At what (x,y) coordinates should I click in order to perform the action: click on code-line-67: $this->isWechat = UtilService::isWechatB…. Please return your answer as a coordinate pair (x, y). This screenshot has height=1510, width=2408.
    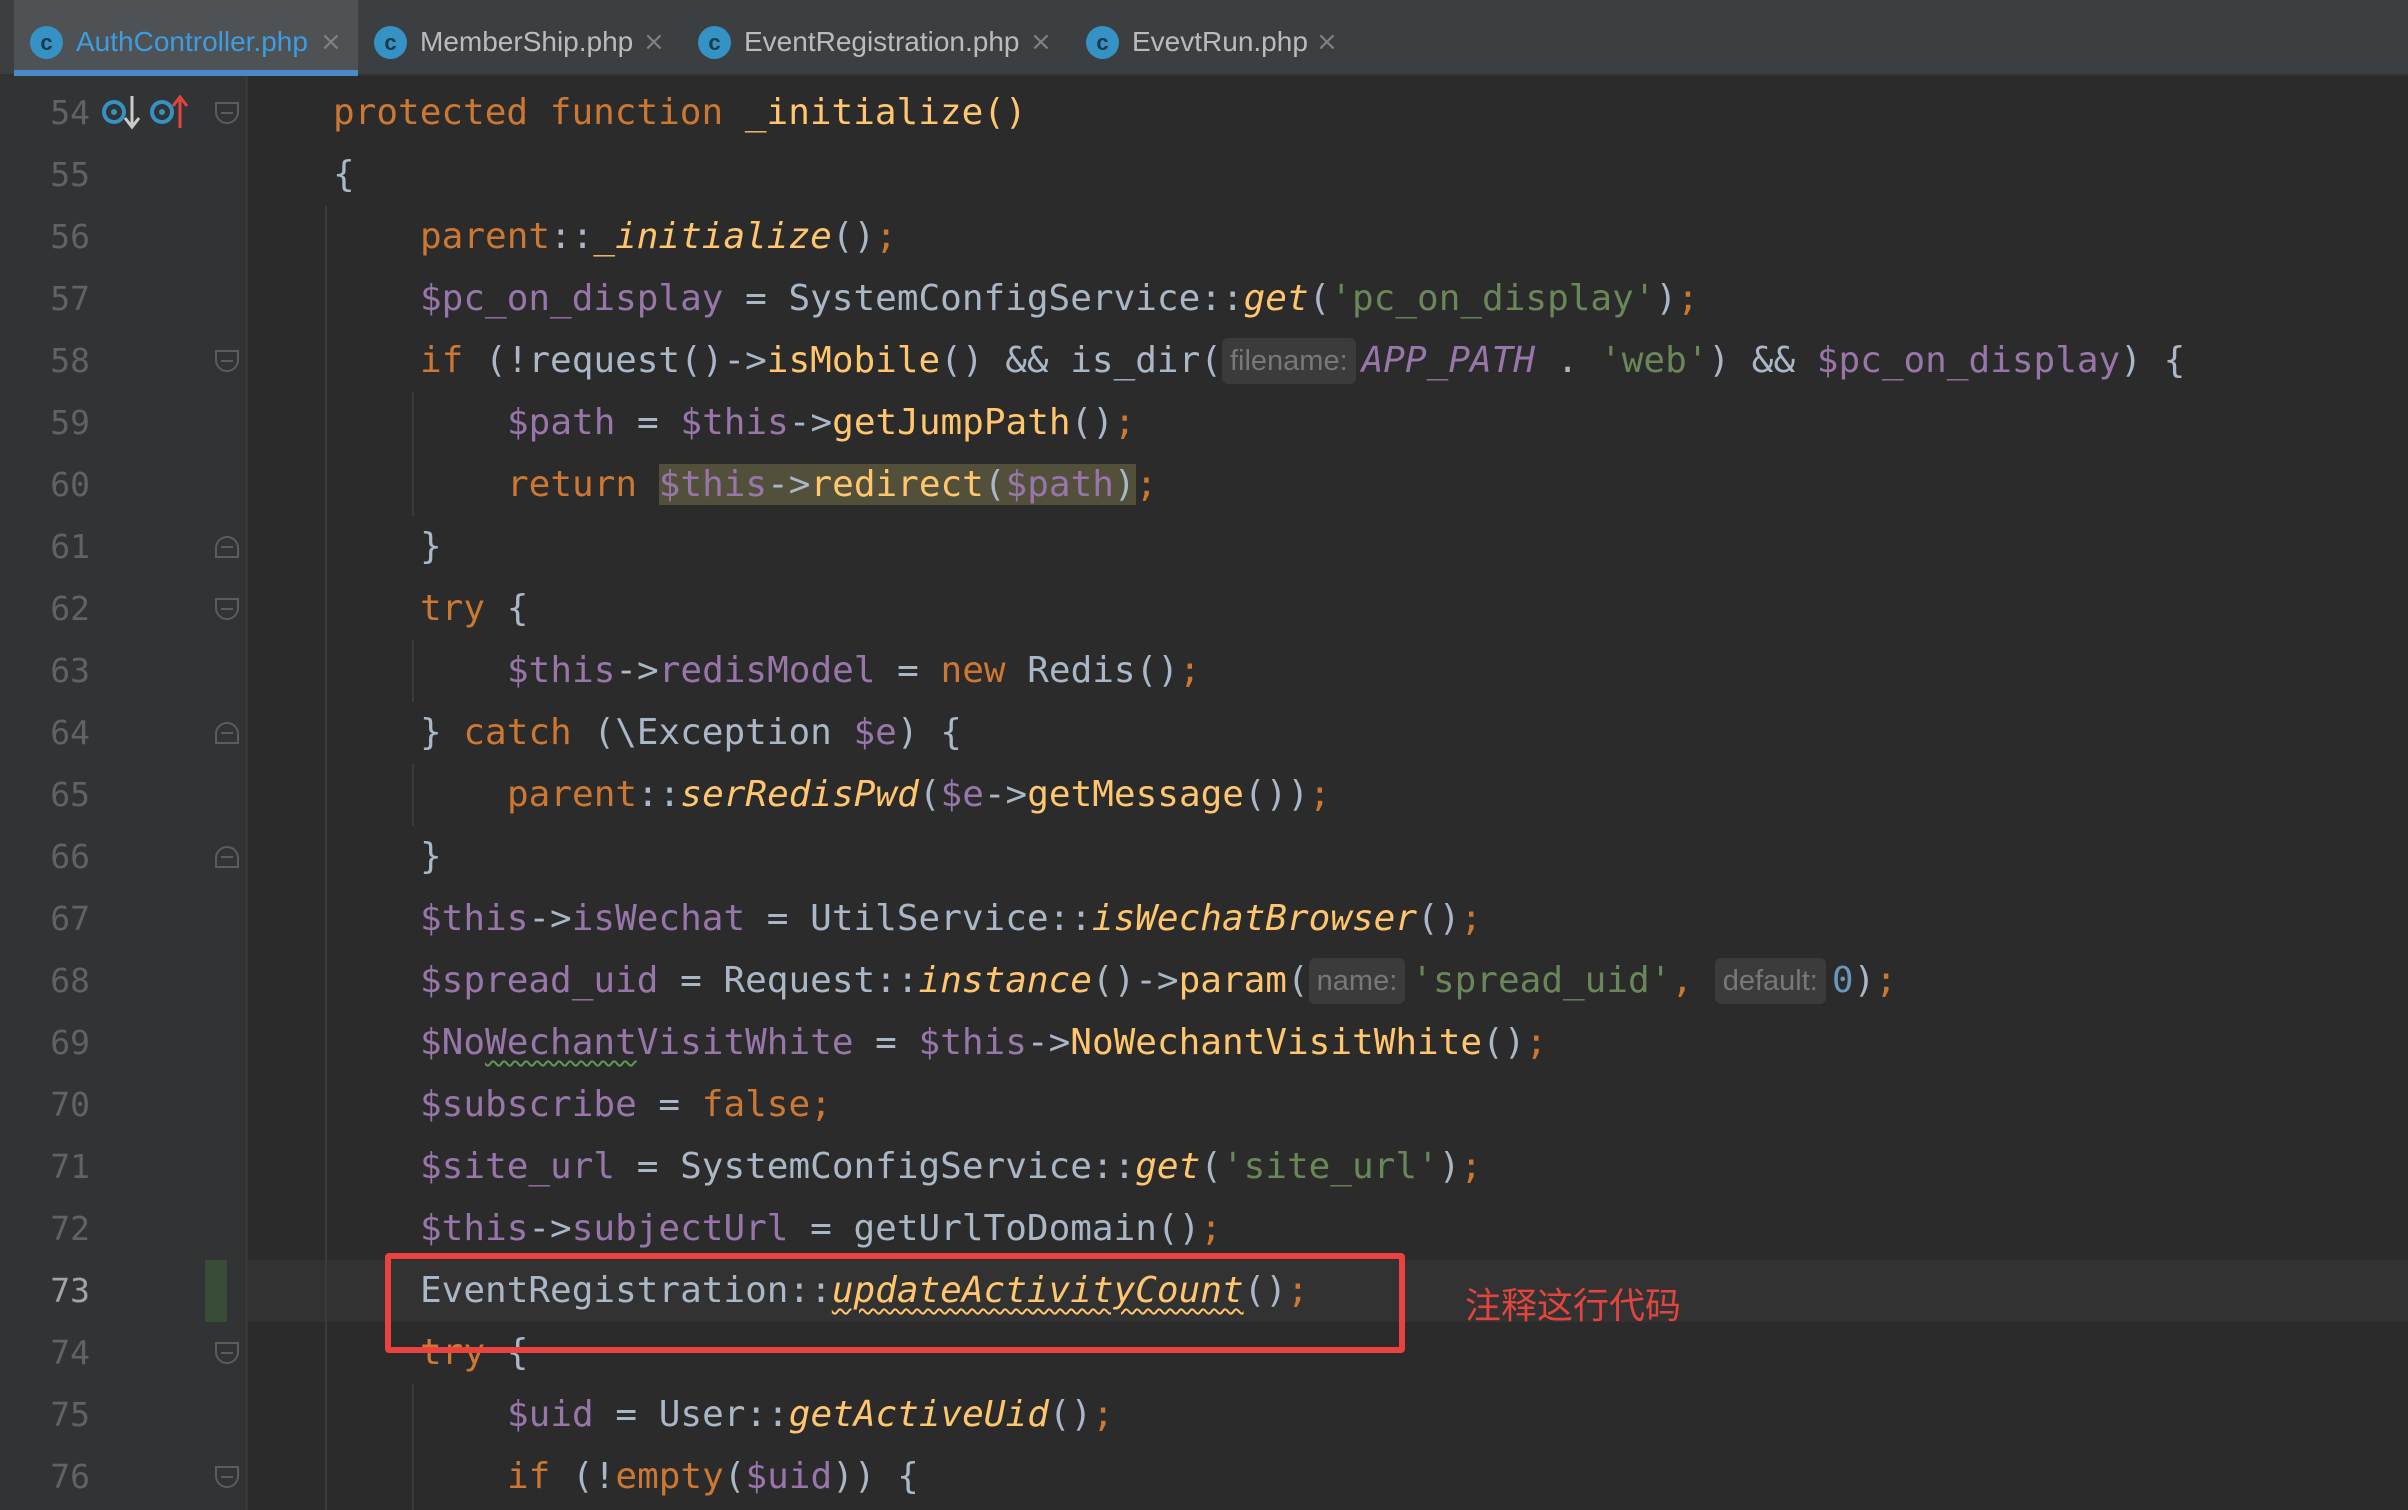
    Looking at the image, I should click on (907, 919).